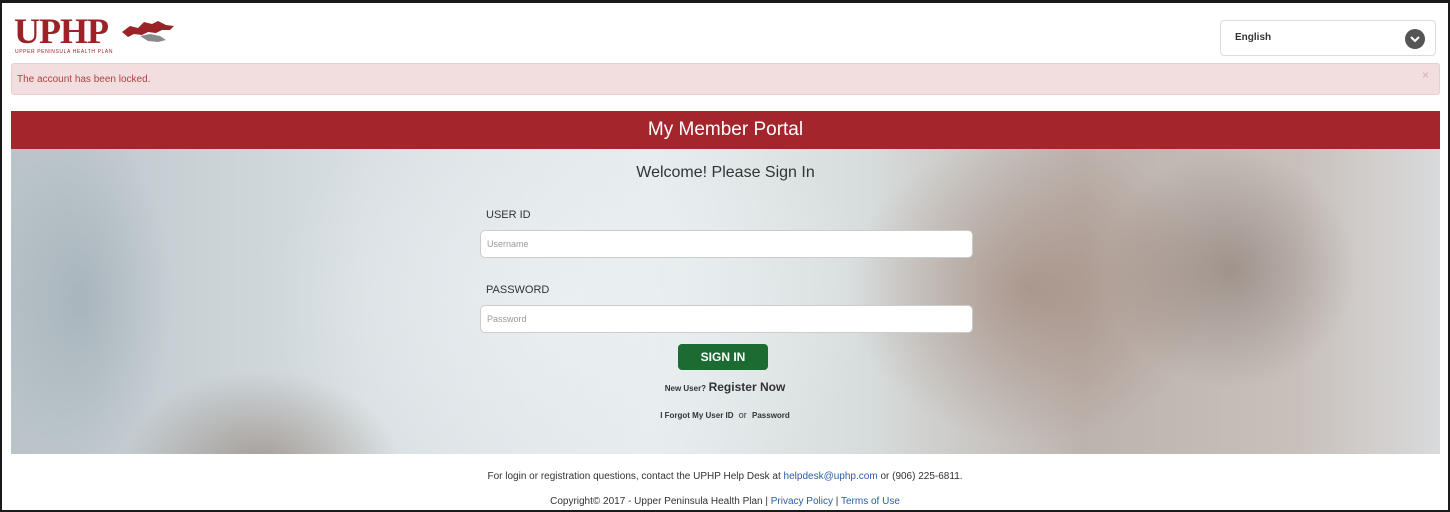  I want to click on forgot-password-link: Password, so click(771, 415).